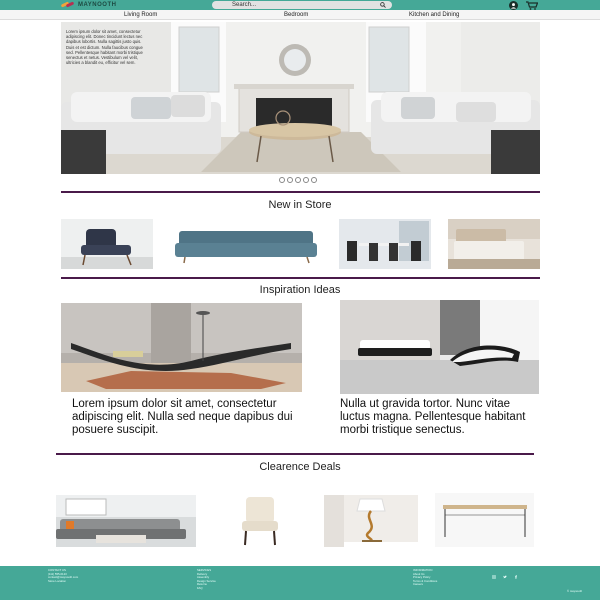 The image size is (600, 600). Describe the element at coordinates (505, 577) in the screenshot. I see `twitter-icon` at that location.